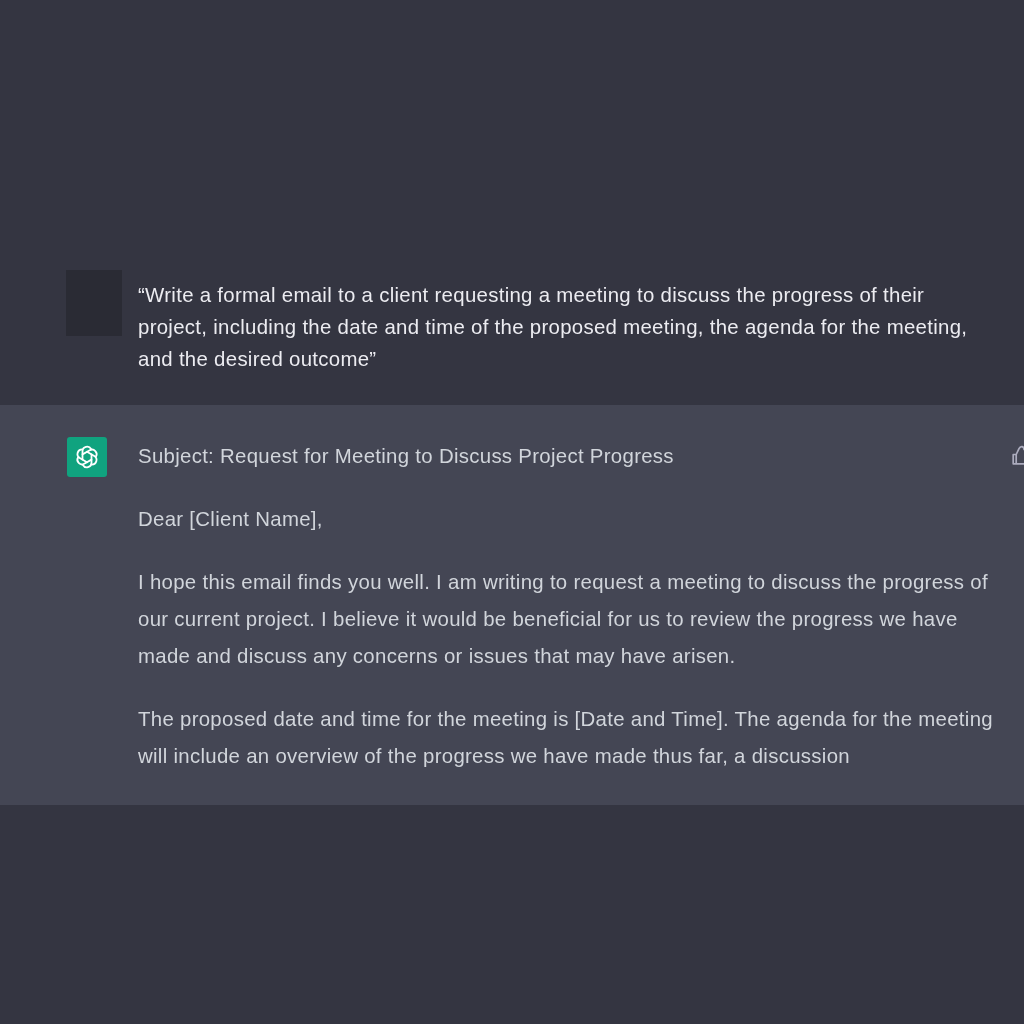  I want to click on message-paragraph: Dear [Client Name],, so click(231, 519).